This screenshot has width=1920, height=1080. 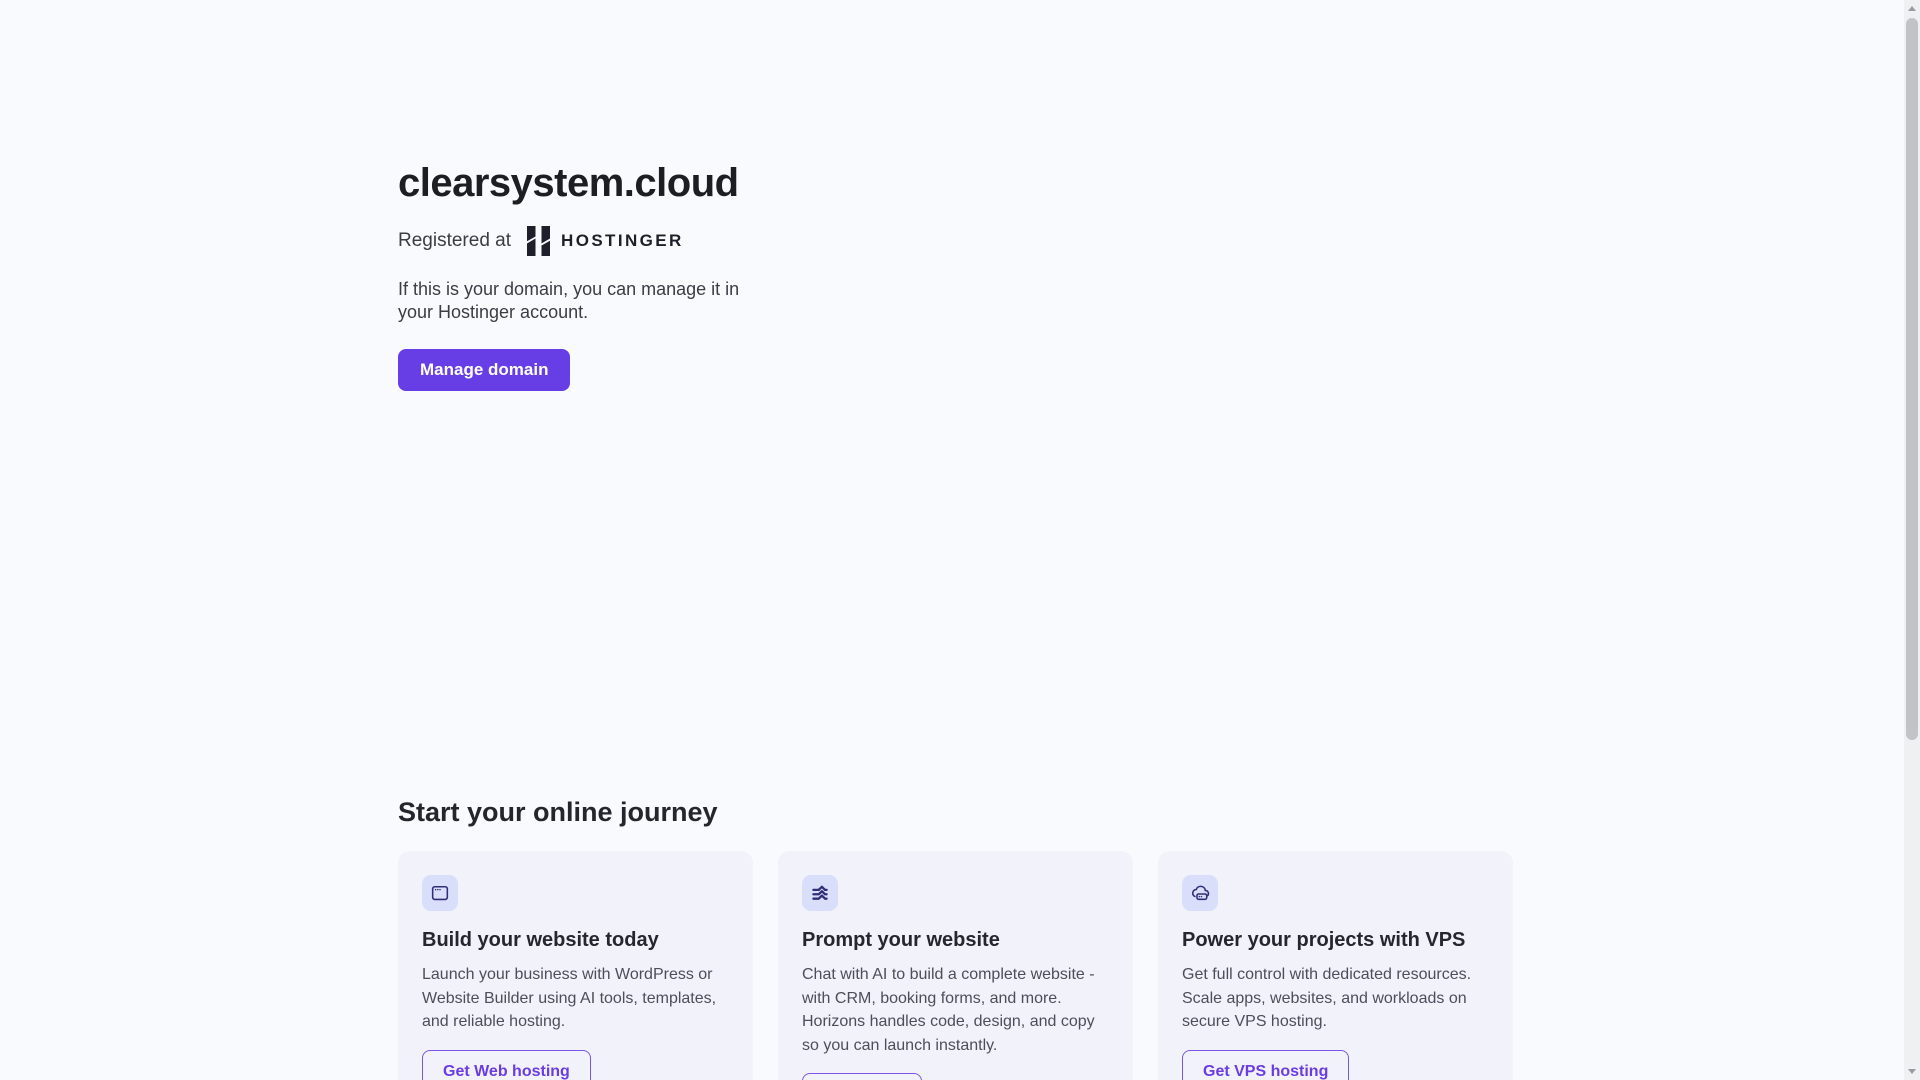 What do you see at coordinates (506, 1064) in the screenshot?
I see `get-web-hosting-button: Get Web hosting` at bounding box center [506, 1064].